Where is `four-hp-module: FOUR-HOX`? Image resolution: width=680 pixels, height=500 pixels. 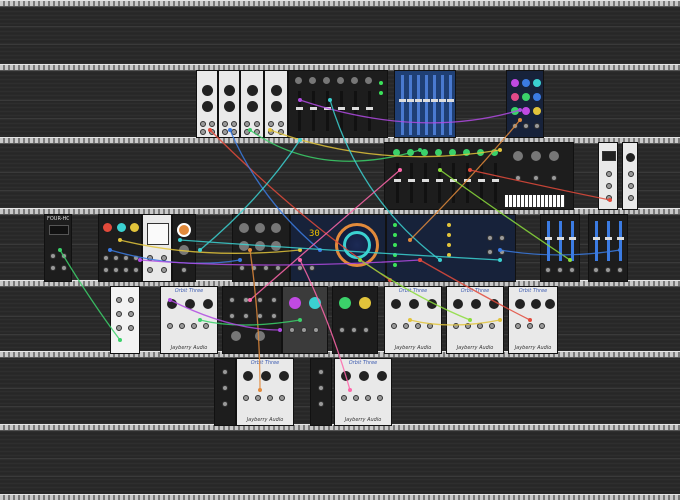 four-hp-module: FOUR-HOX is located at coordinates (58, 248).